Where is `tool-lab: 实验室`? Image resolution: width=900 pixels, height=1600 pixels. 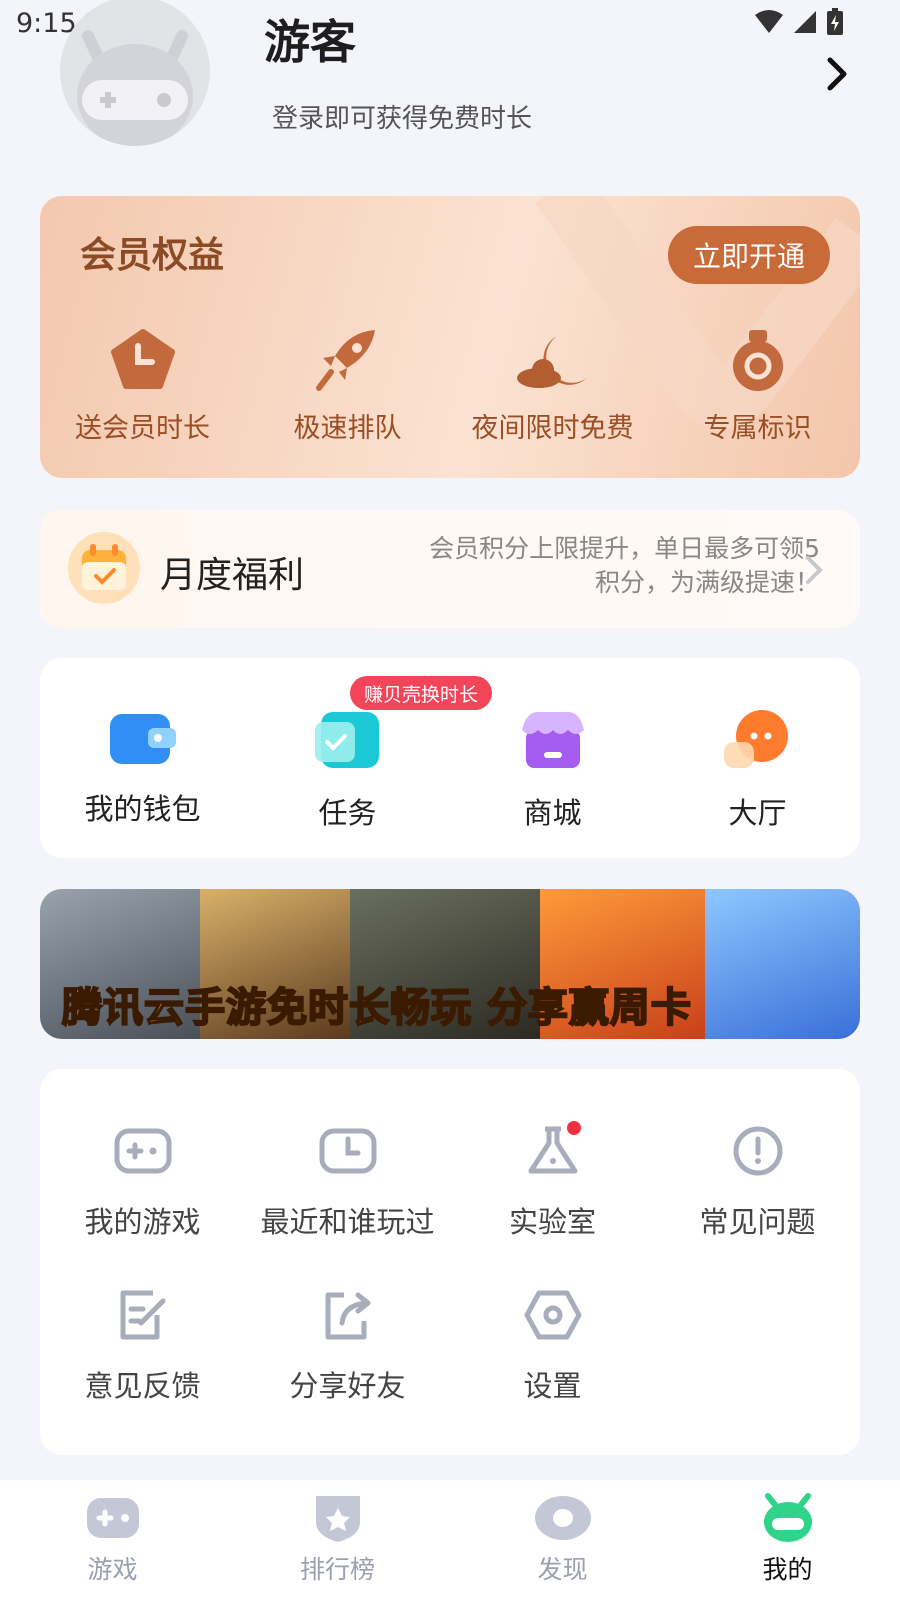
tool-lab: 实验室 is located at coordinates (552, 1183).